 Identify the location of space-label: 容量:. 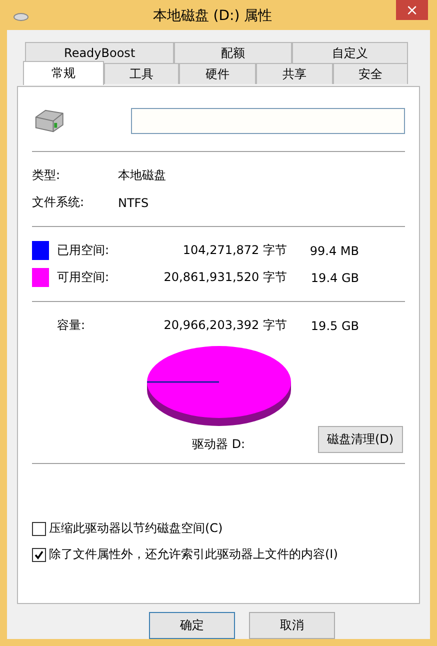
(71, 325).